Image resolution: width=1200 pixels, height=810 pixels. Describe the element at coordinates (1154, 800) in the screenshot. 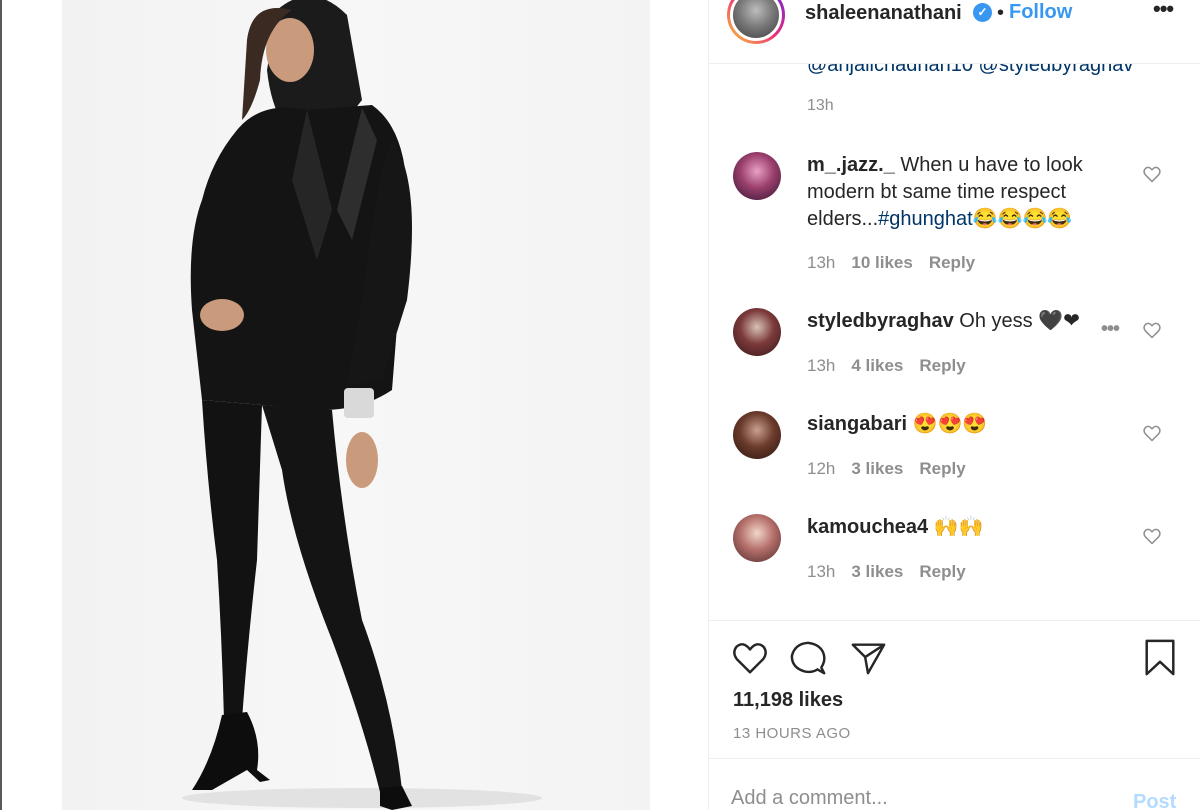

I see `post-button: Post` at that location.